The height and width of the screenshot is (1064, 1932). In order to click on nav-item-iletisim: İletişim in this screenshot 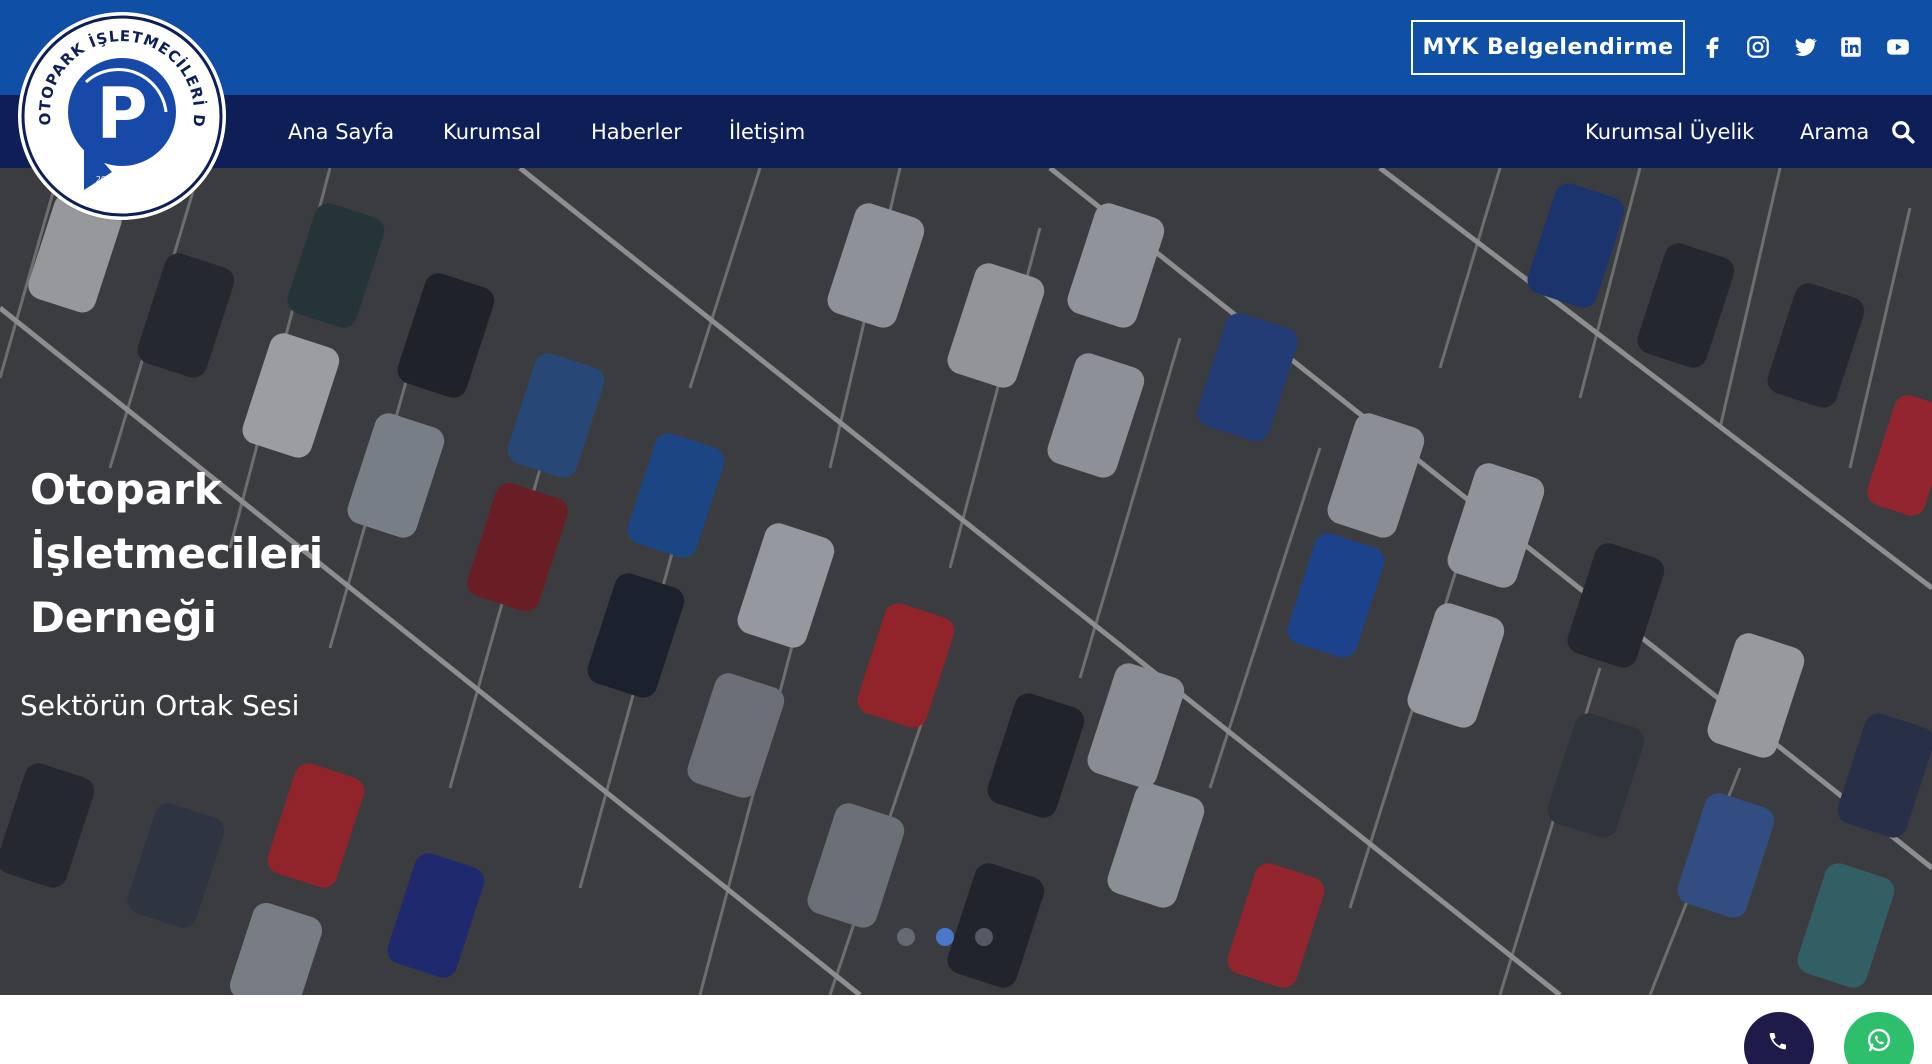, I will do `click(767, 131)`.